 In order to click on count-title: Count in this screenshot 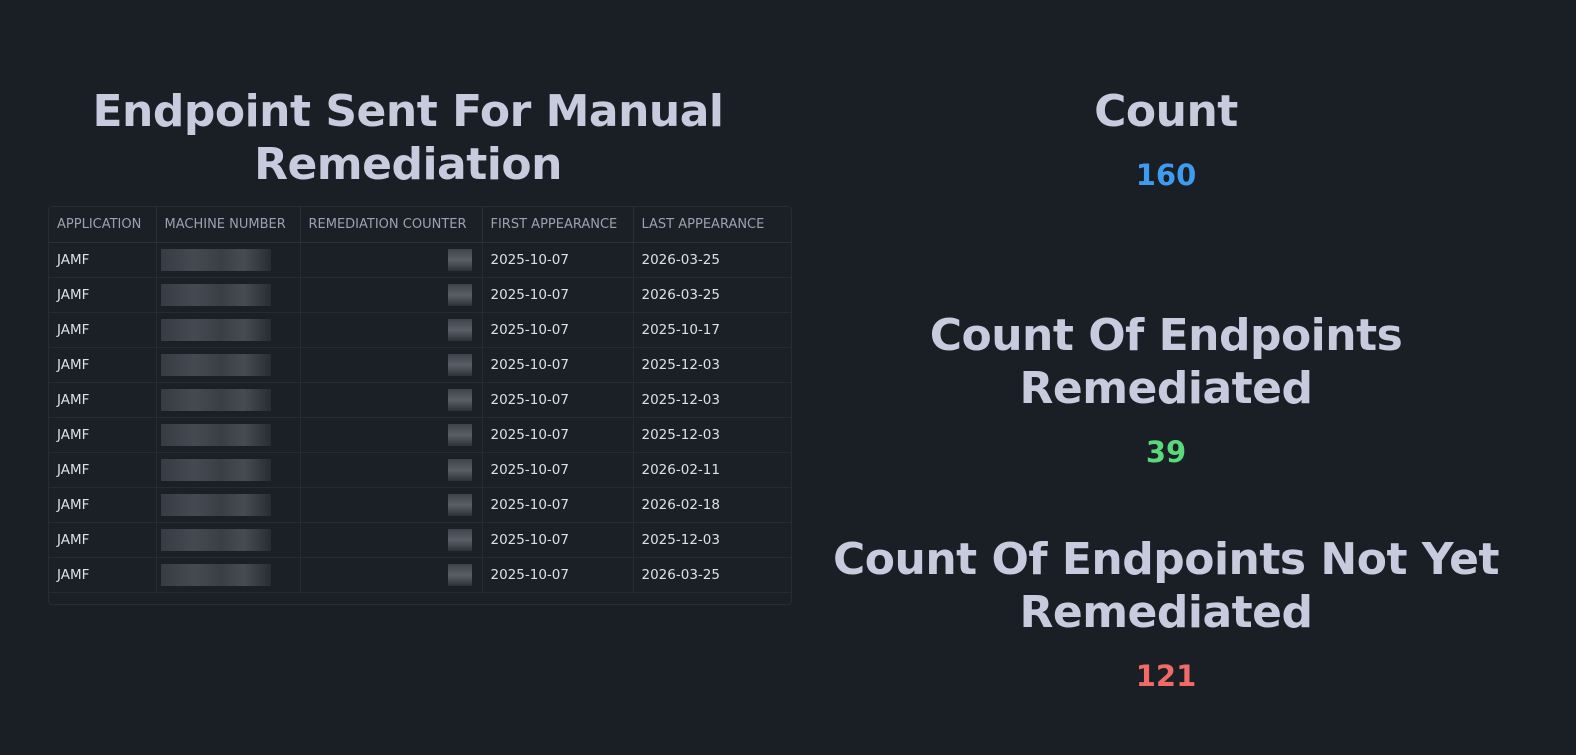, I will do `click(1166, 111)`.